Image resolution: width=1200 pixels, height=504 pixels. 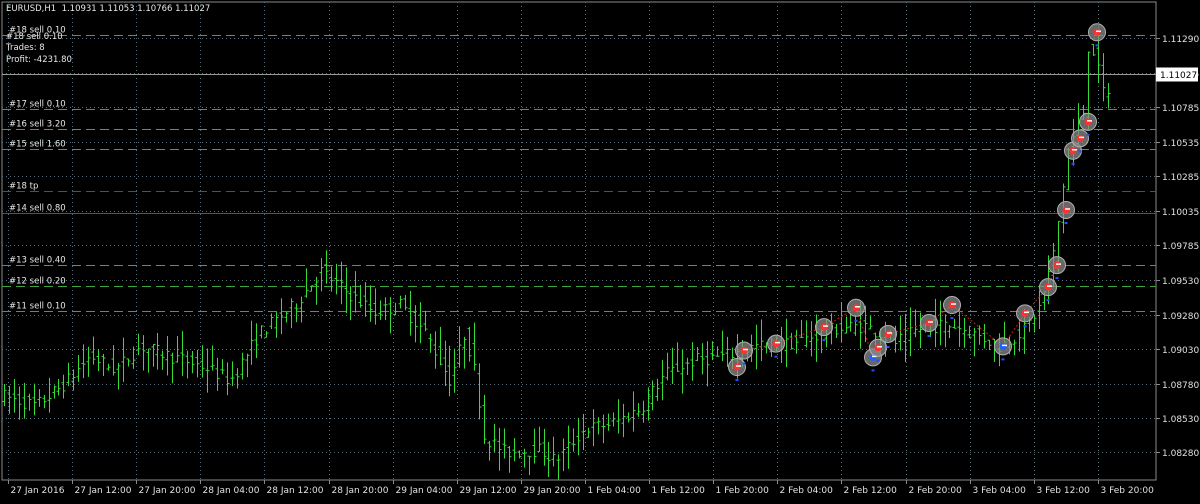 I want to click on time-tick-label: 1 Feb 20:00, so click(x=743, y=491).